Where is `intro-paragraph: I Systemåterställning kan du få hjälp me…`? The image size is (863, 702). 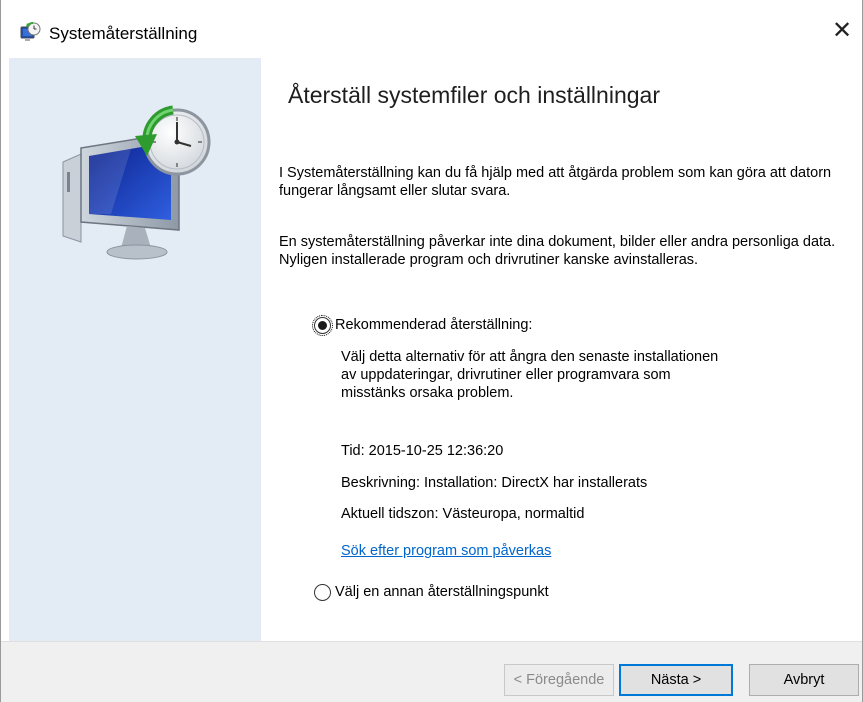
intro-paragraph: I Systemåterställning kan du få hjälp me… is located at coordinates (555, 182).